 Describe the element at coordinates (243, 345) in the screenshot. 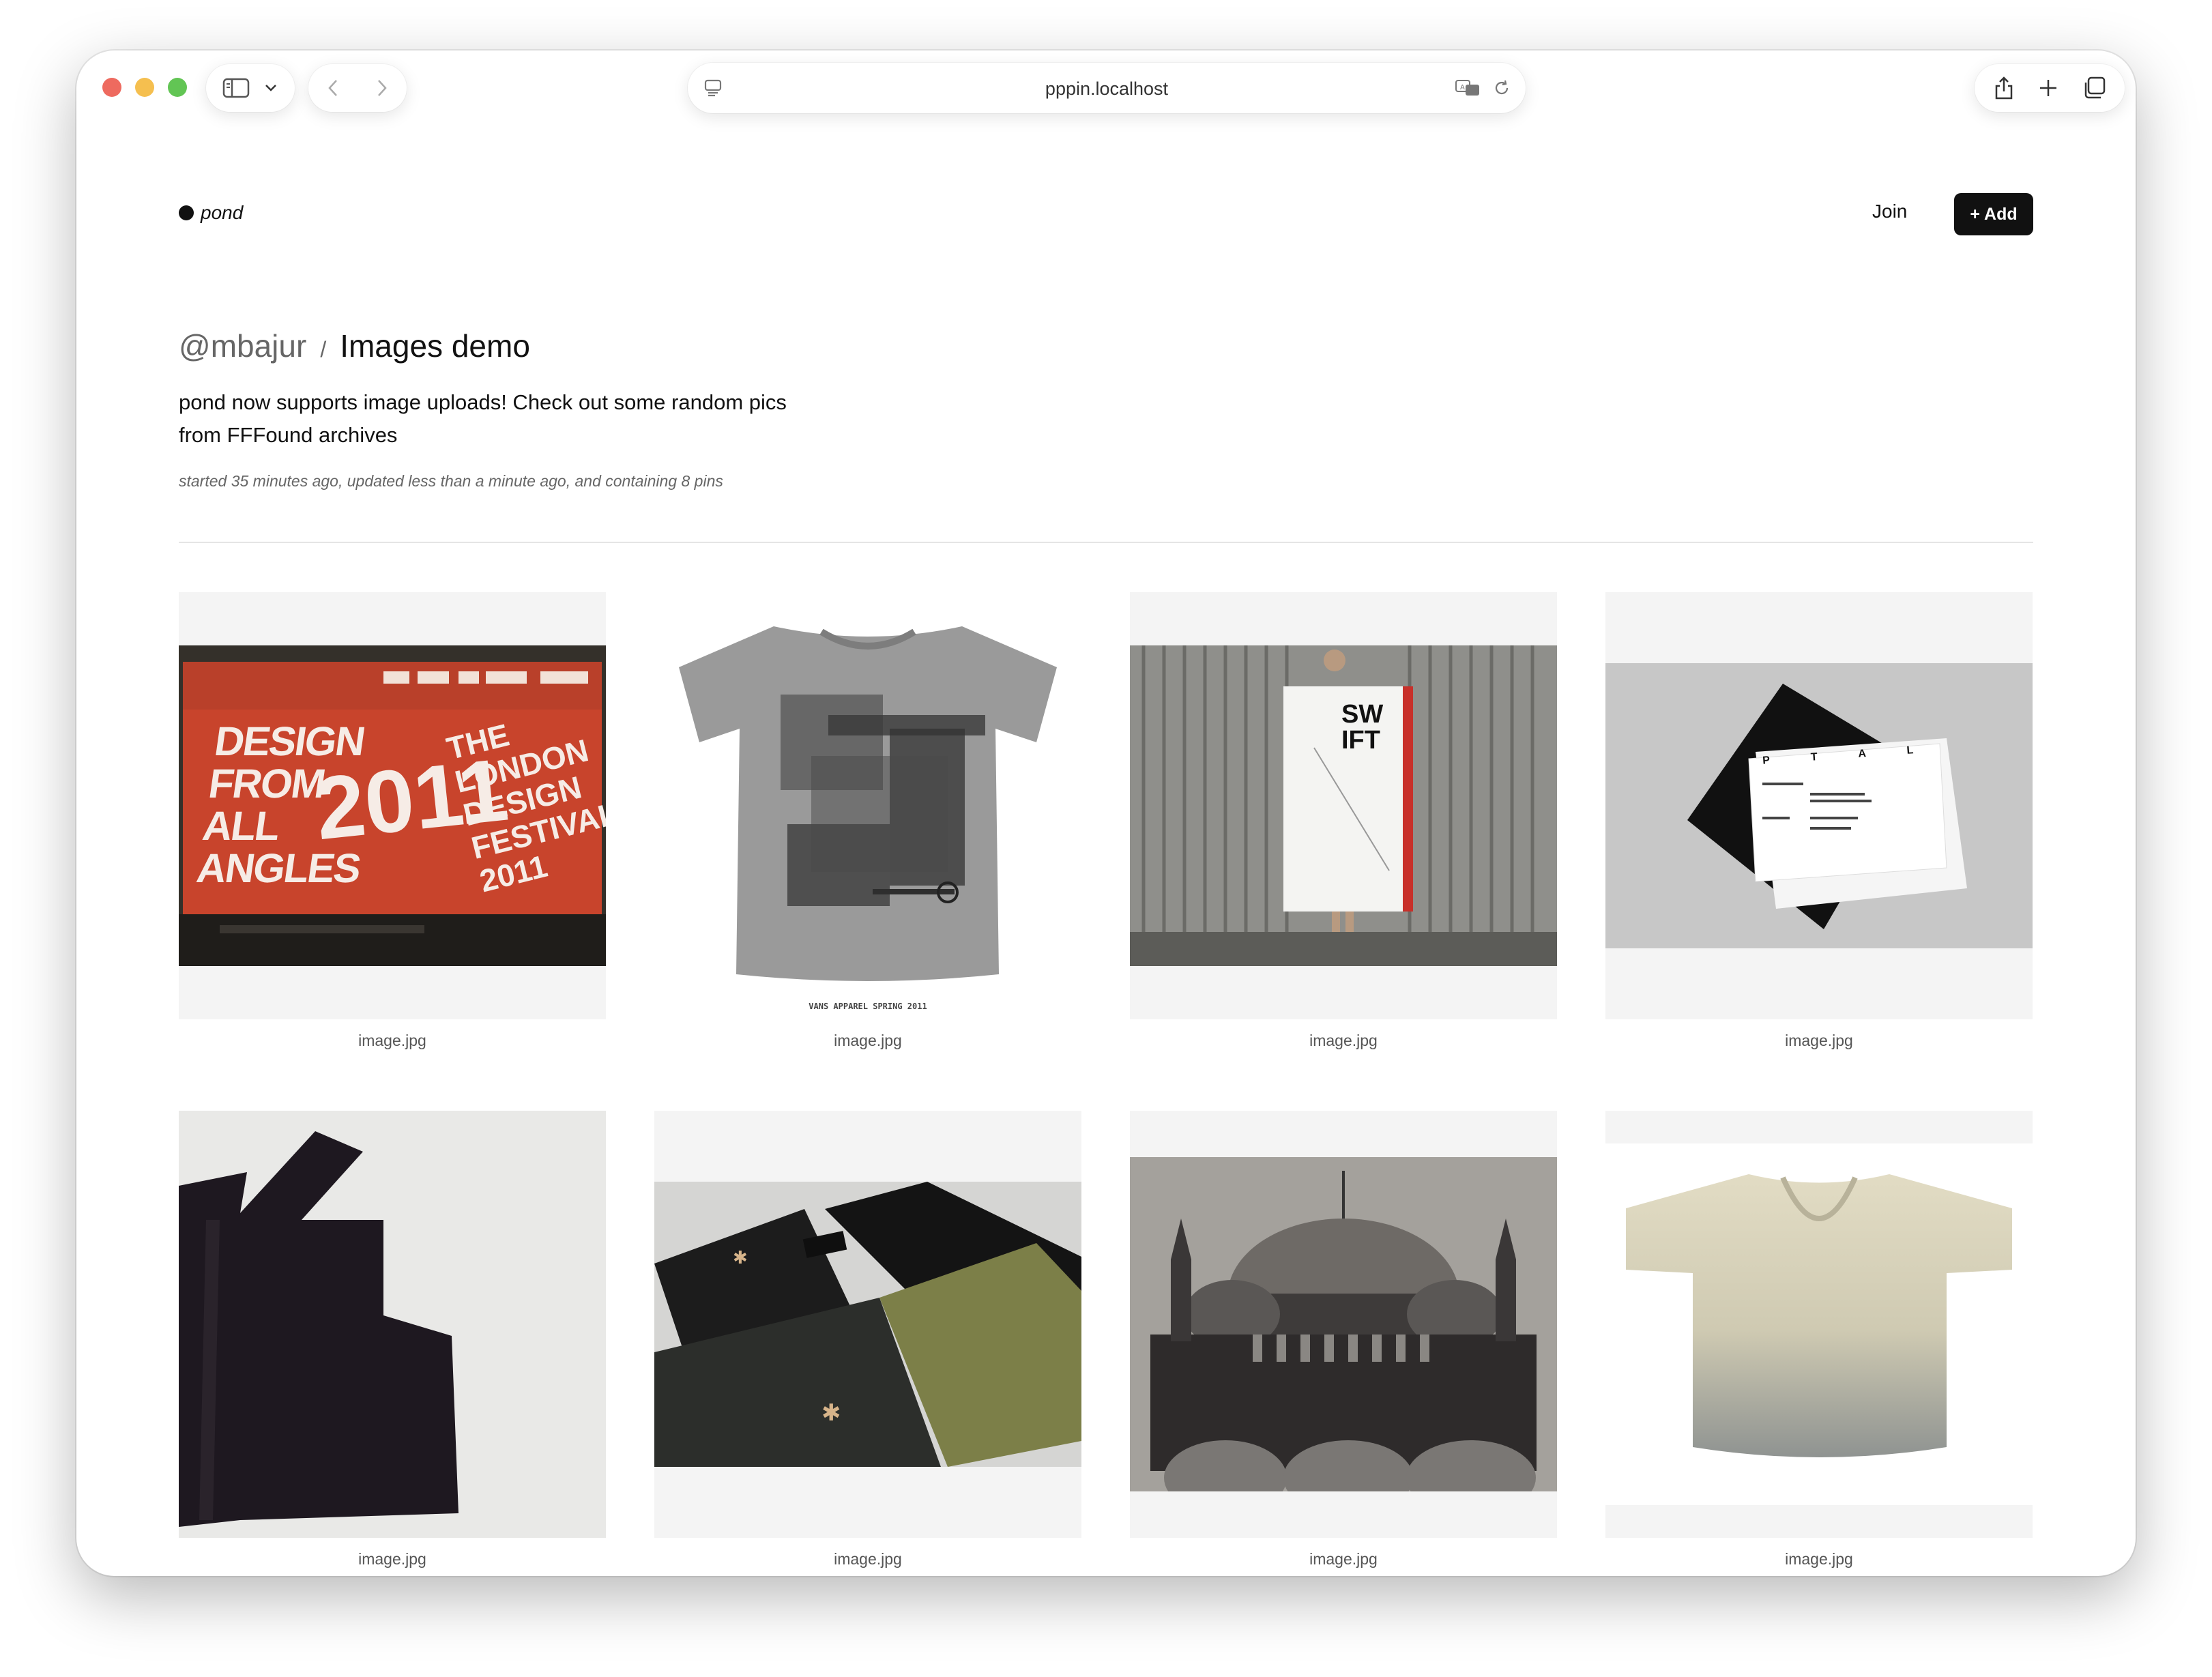

I see `user-link: @mbajur` at that location.